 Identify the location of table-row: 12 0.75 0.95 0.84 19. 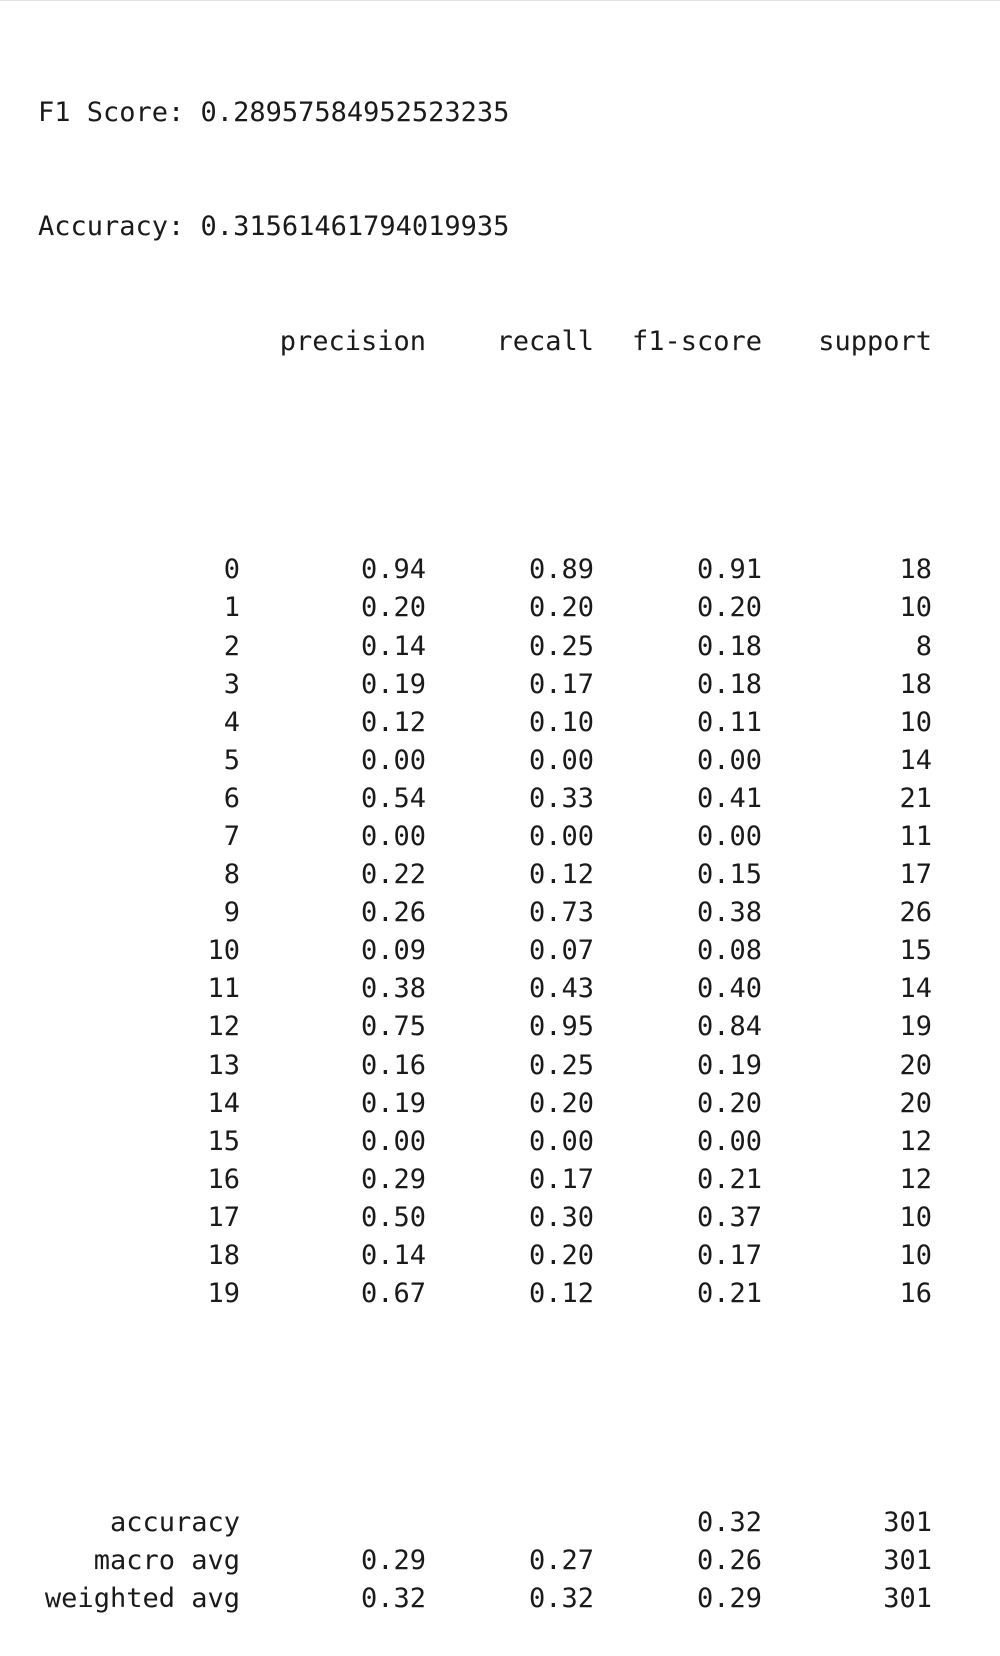
(485, 1027).